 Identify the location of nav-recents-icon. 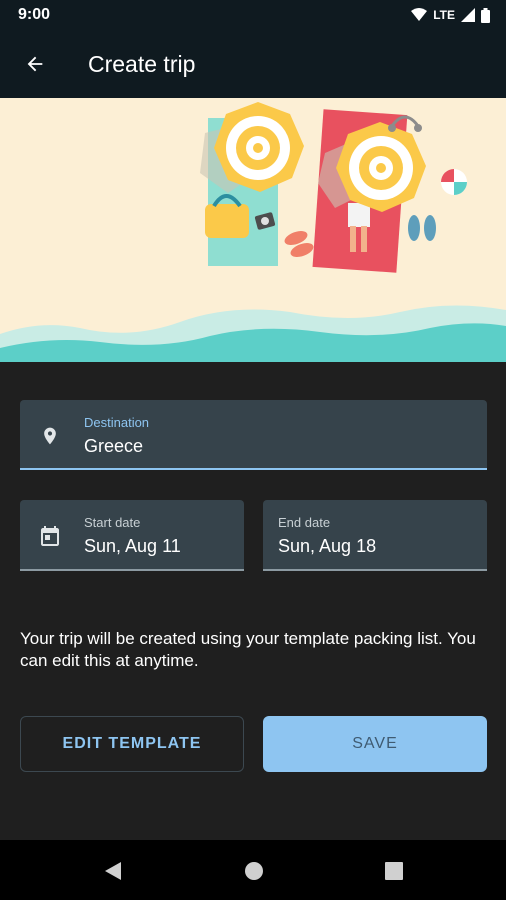
(394, 871).